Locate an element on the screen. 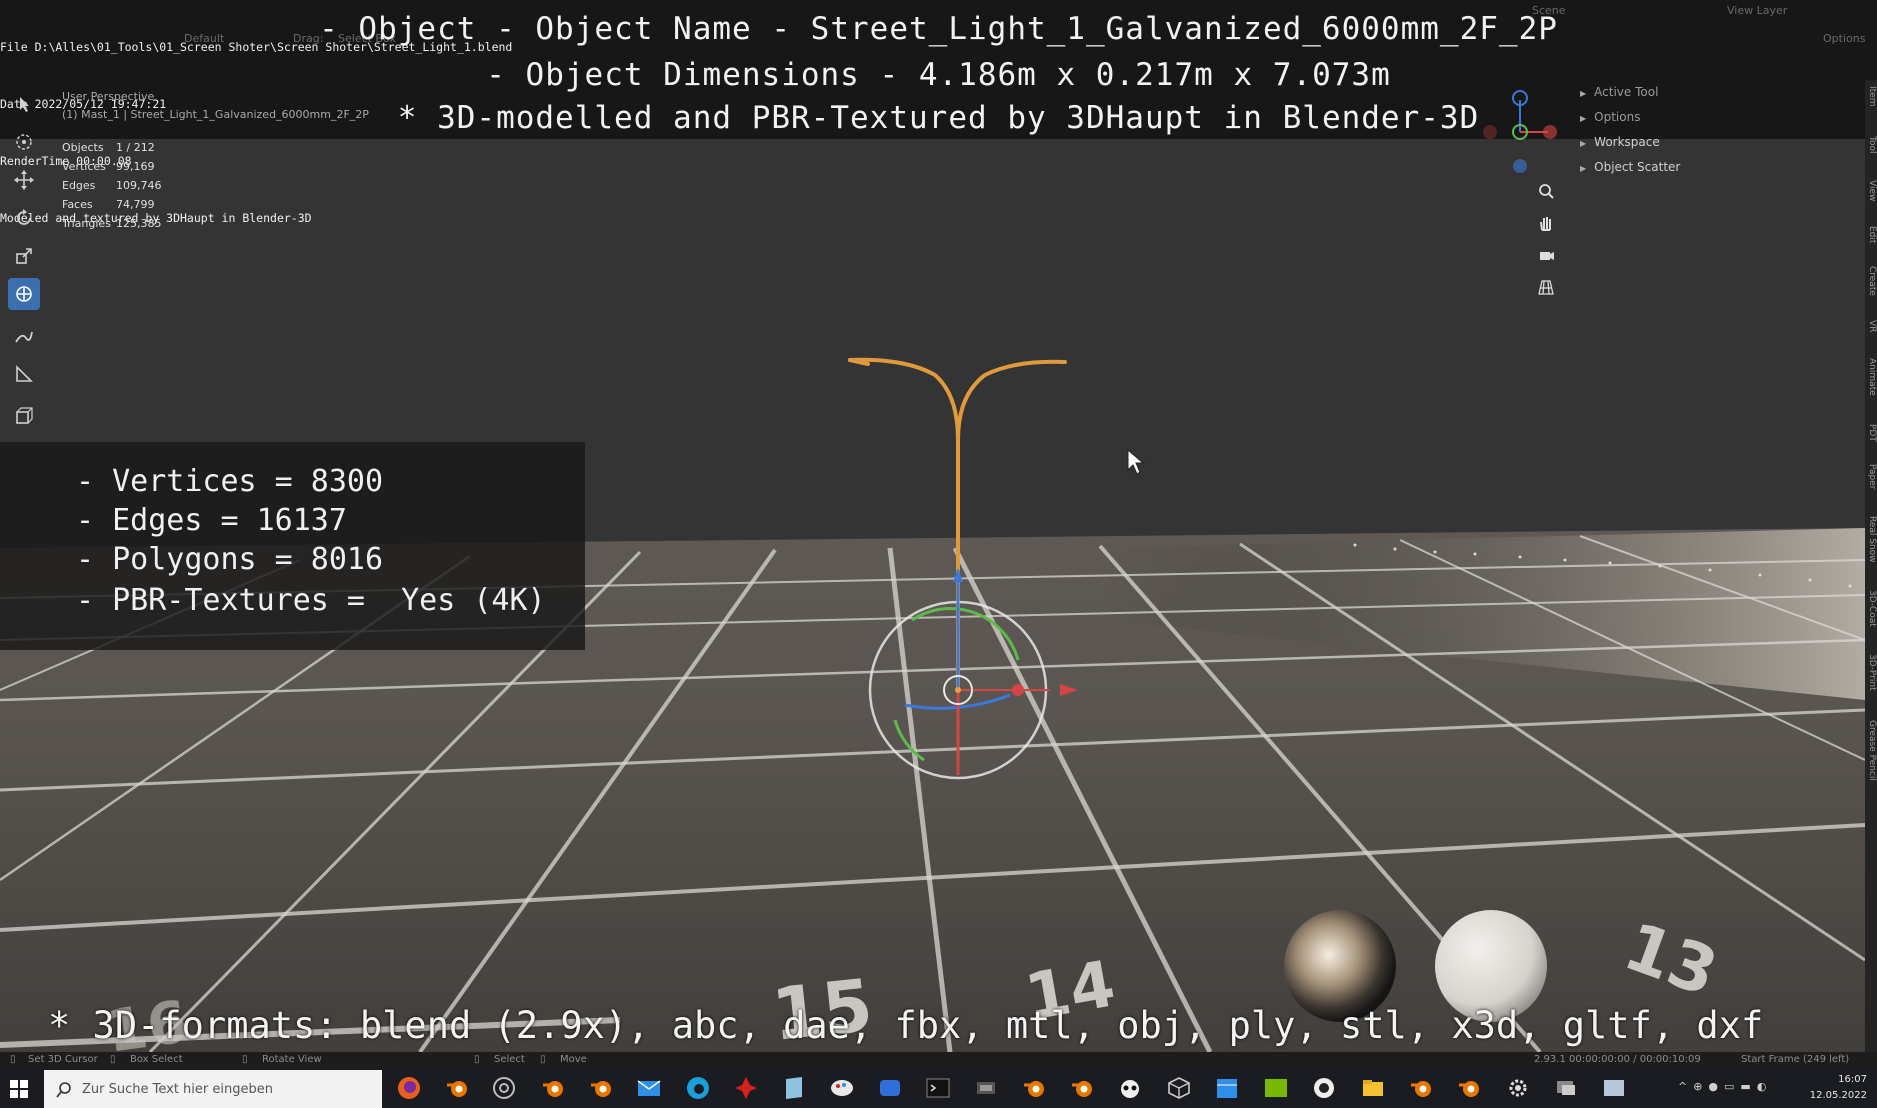 Image resolution: width=1877 pixels, height=1108 pixels. cube-icon is located at coordinates (1179, 1088).